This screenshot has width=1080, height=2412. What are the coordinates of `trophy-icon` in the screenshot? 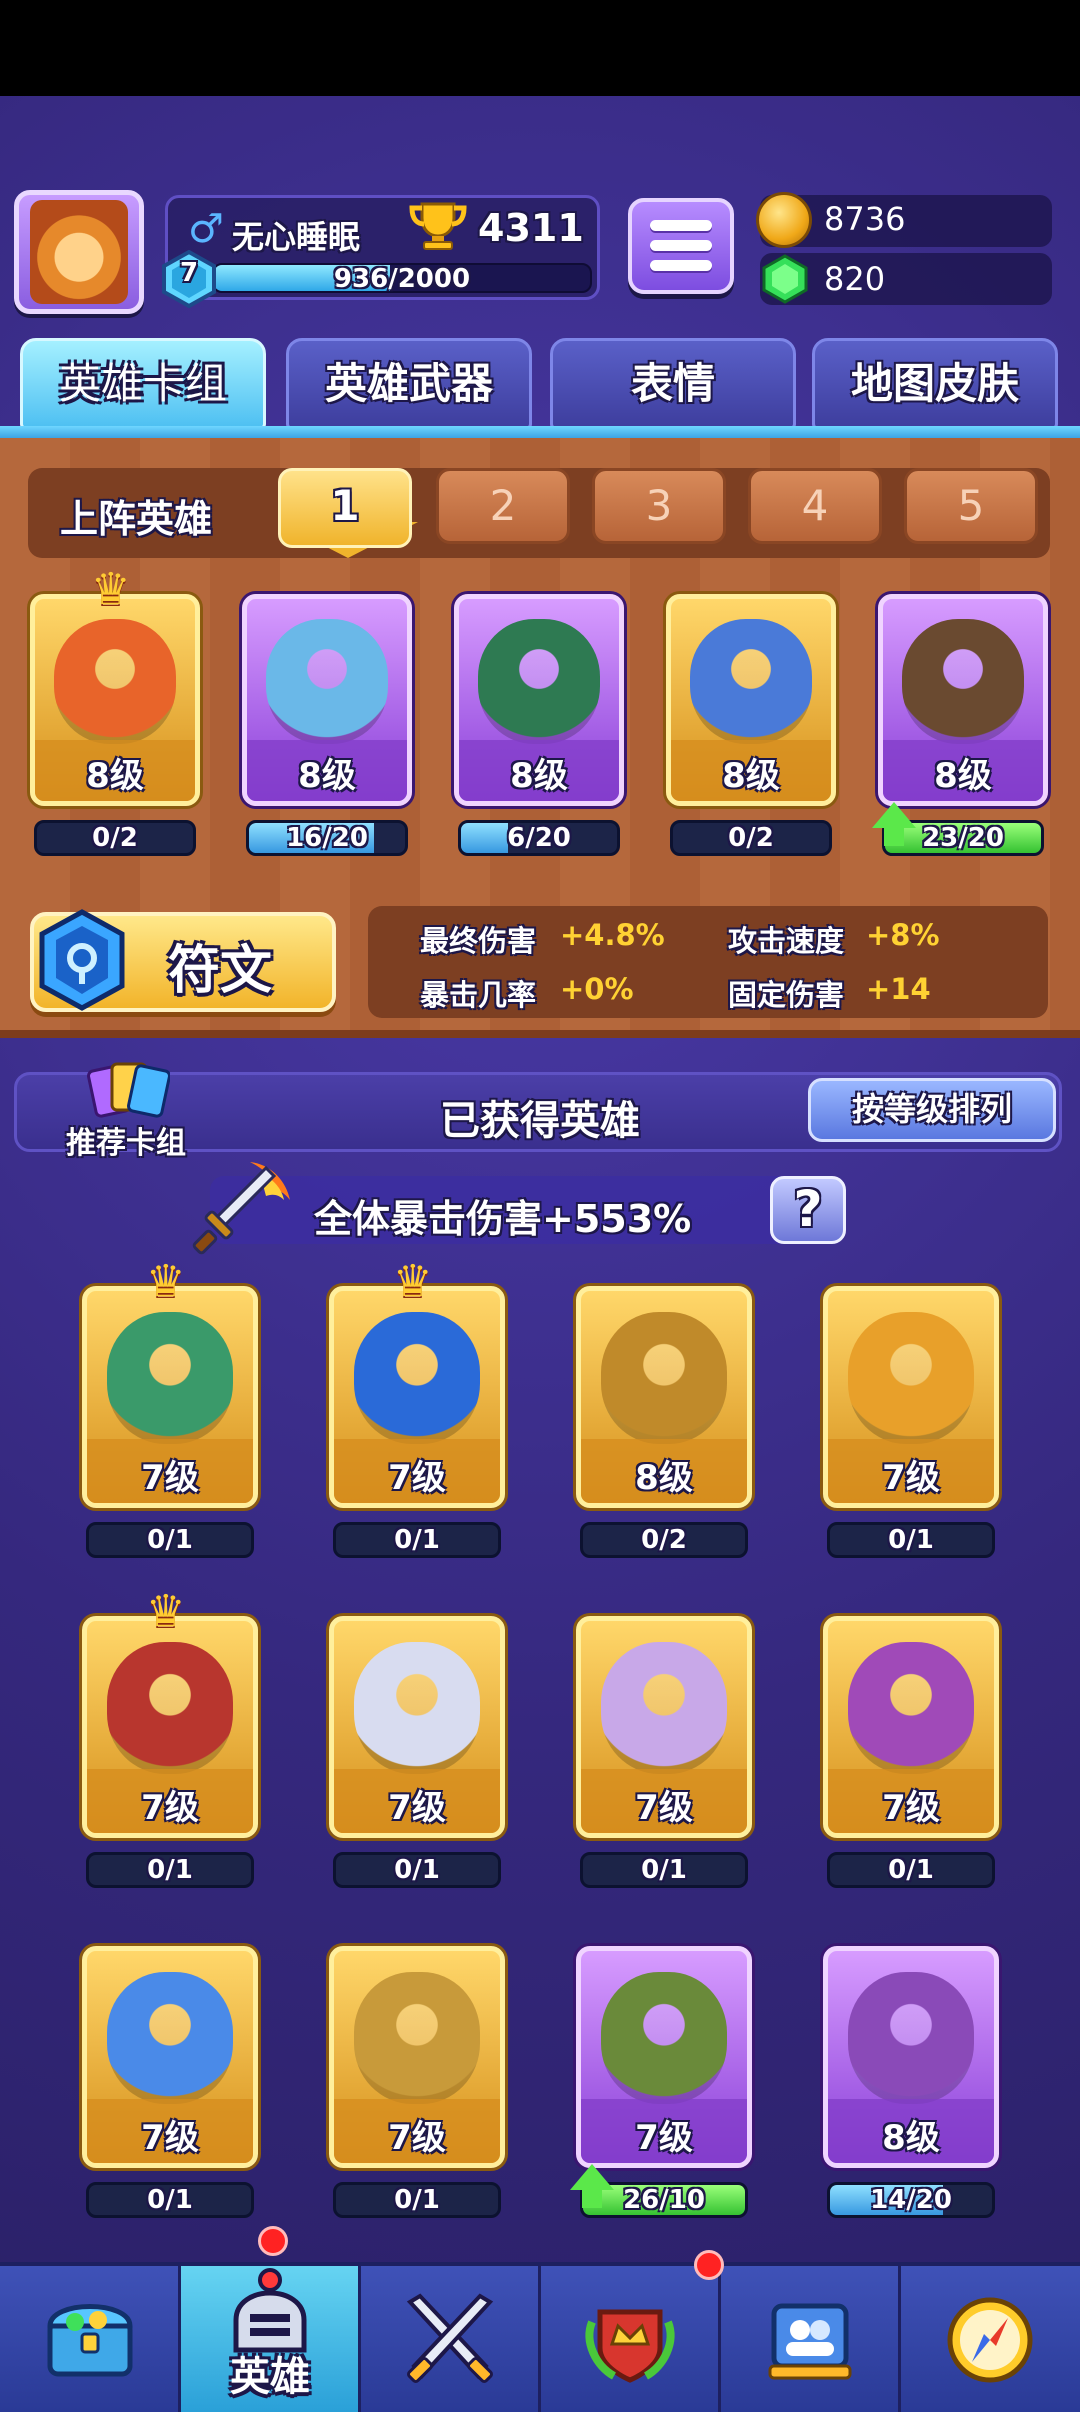 It's located at (438, 226).